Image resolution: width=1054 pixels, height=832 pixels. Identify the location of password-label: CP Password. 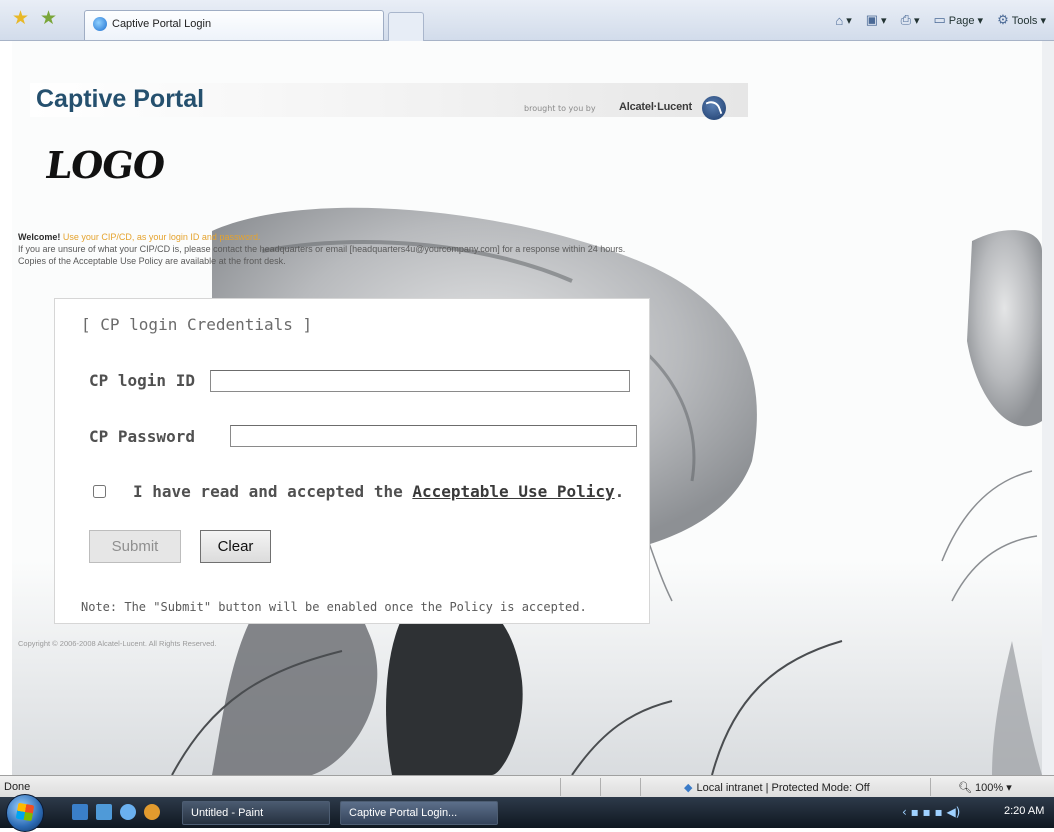
(142, 436).